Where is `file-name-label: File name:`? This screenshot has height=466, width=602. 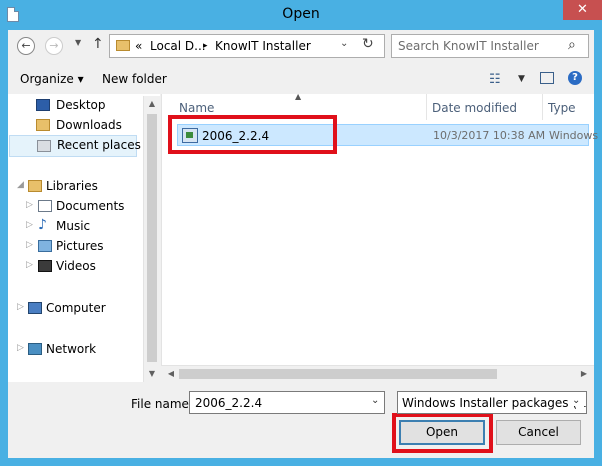 file-name-label: File name: is located at coordinates (162, 404).